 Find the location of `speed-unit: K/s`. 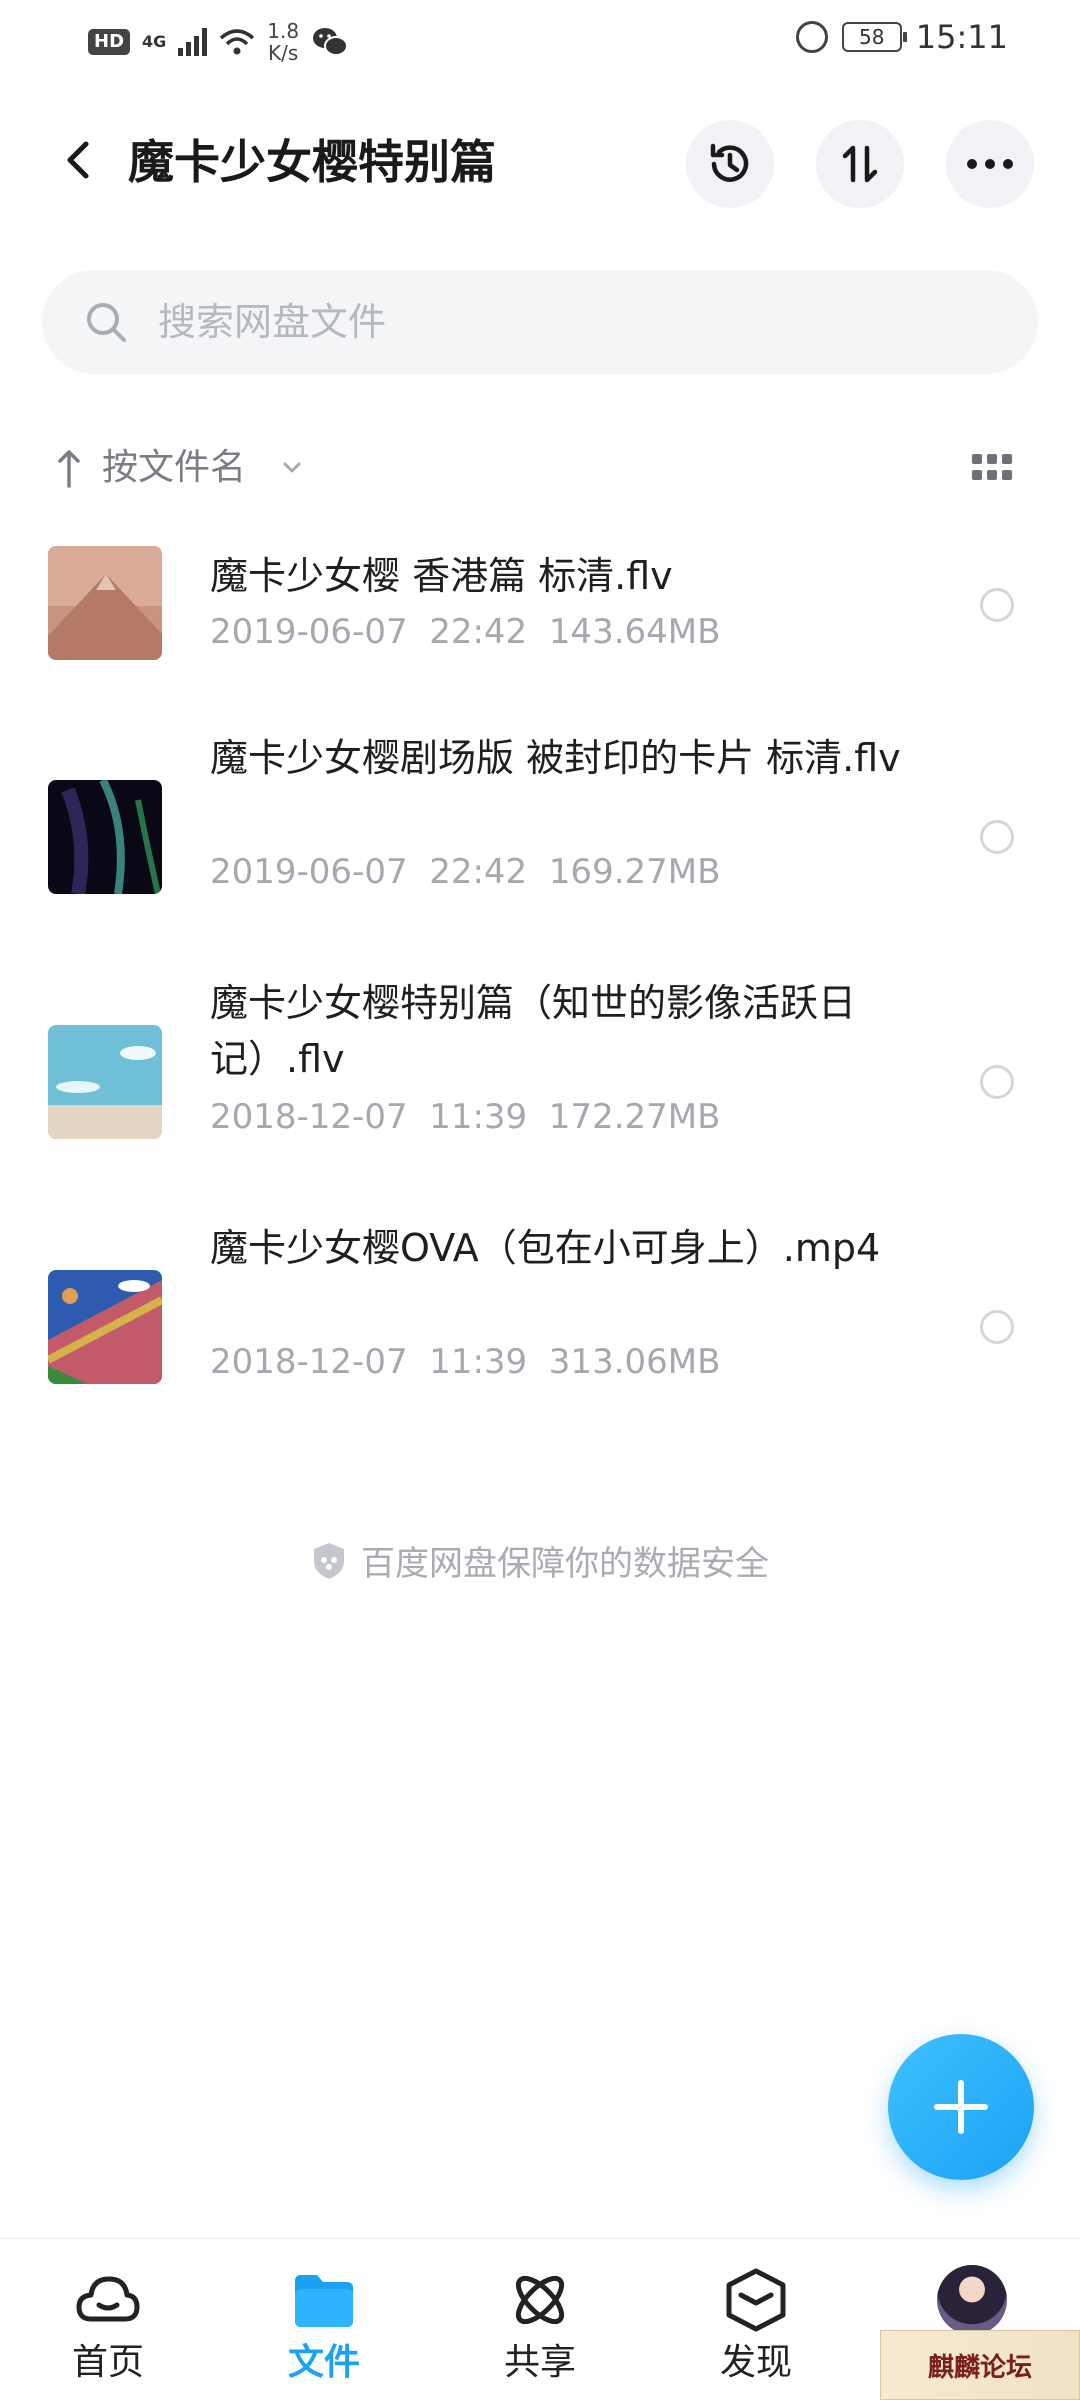

speed-unit: K/s is located at coordinates (283, 53).